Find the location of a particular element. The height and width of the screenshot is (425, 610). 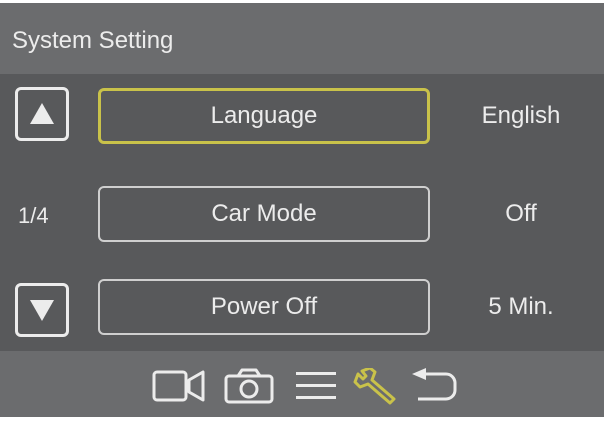

menu-item-language: Language is located at coordinates (264, 116).